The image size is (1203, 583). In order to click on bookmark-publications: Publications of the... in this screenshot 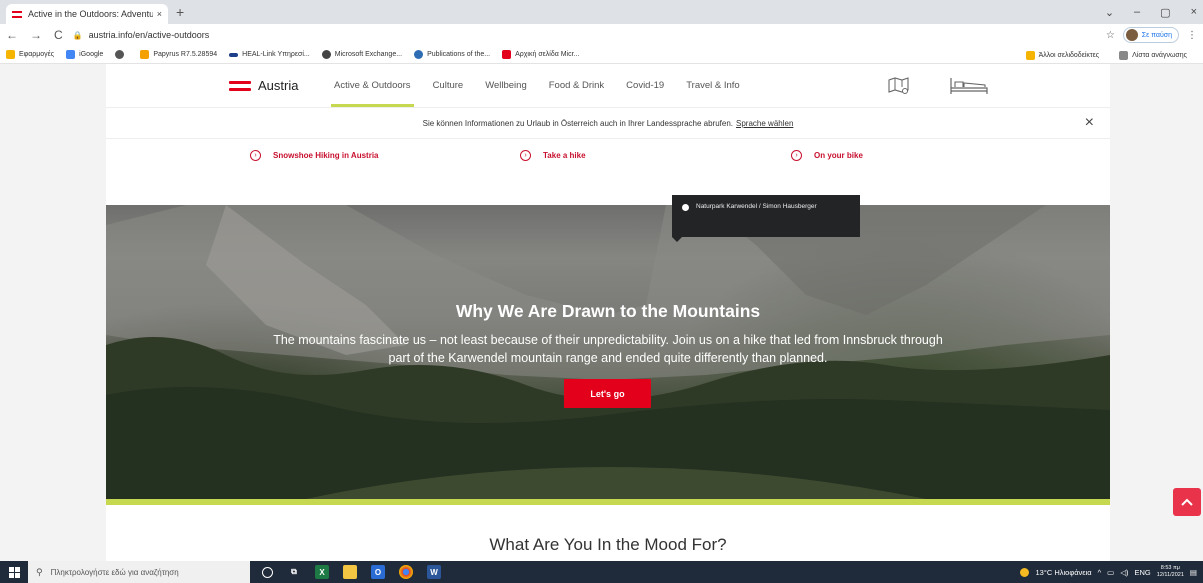, I will do `click(452, 54)`.